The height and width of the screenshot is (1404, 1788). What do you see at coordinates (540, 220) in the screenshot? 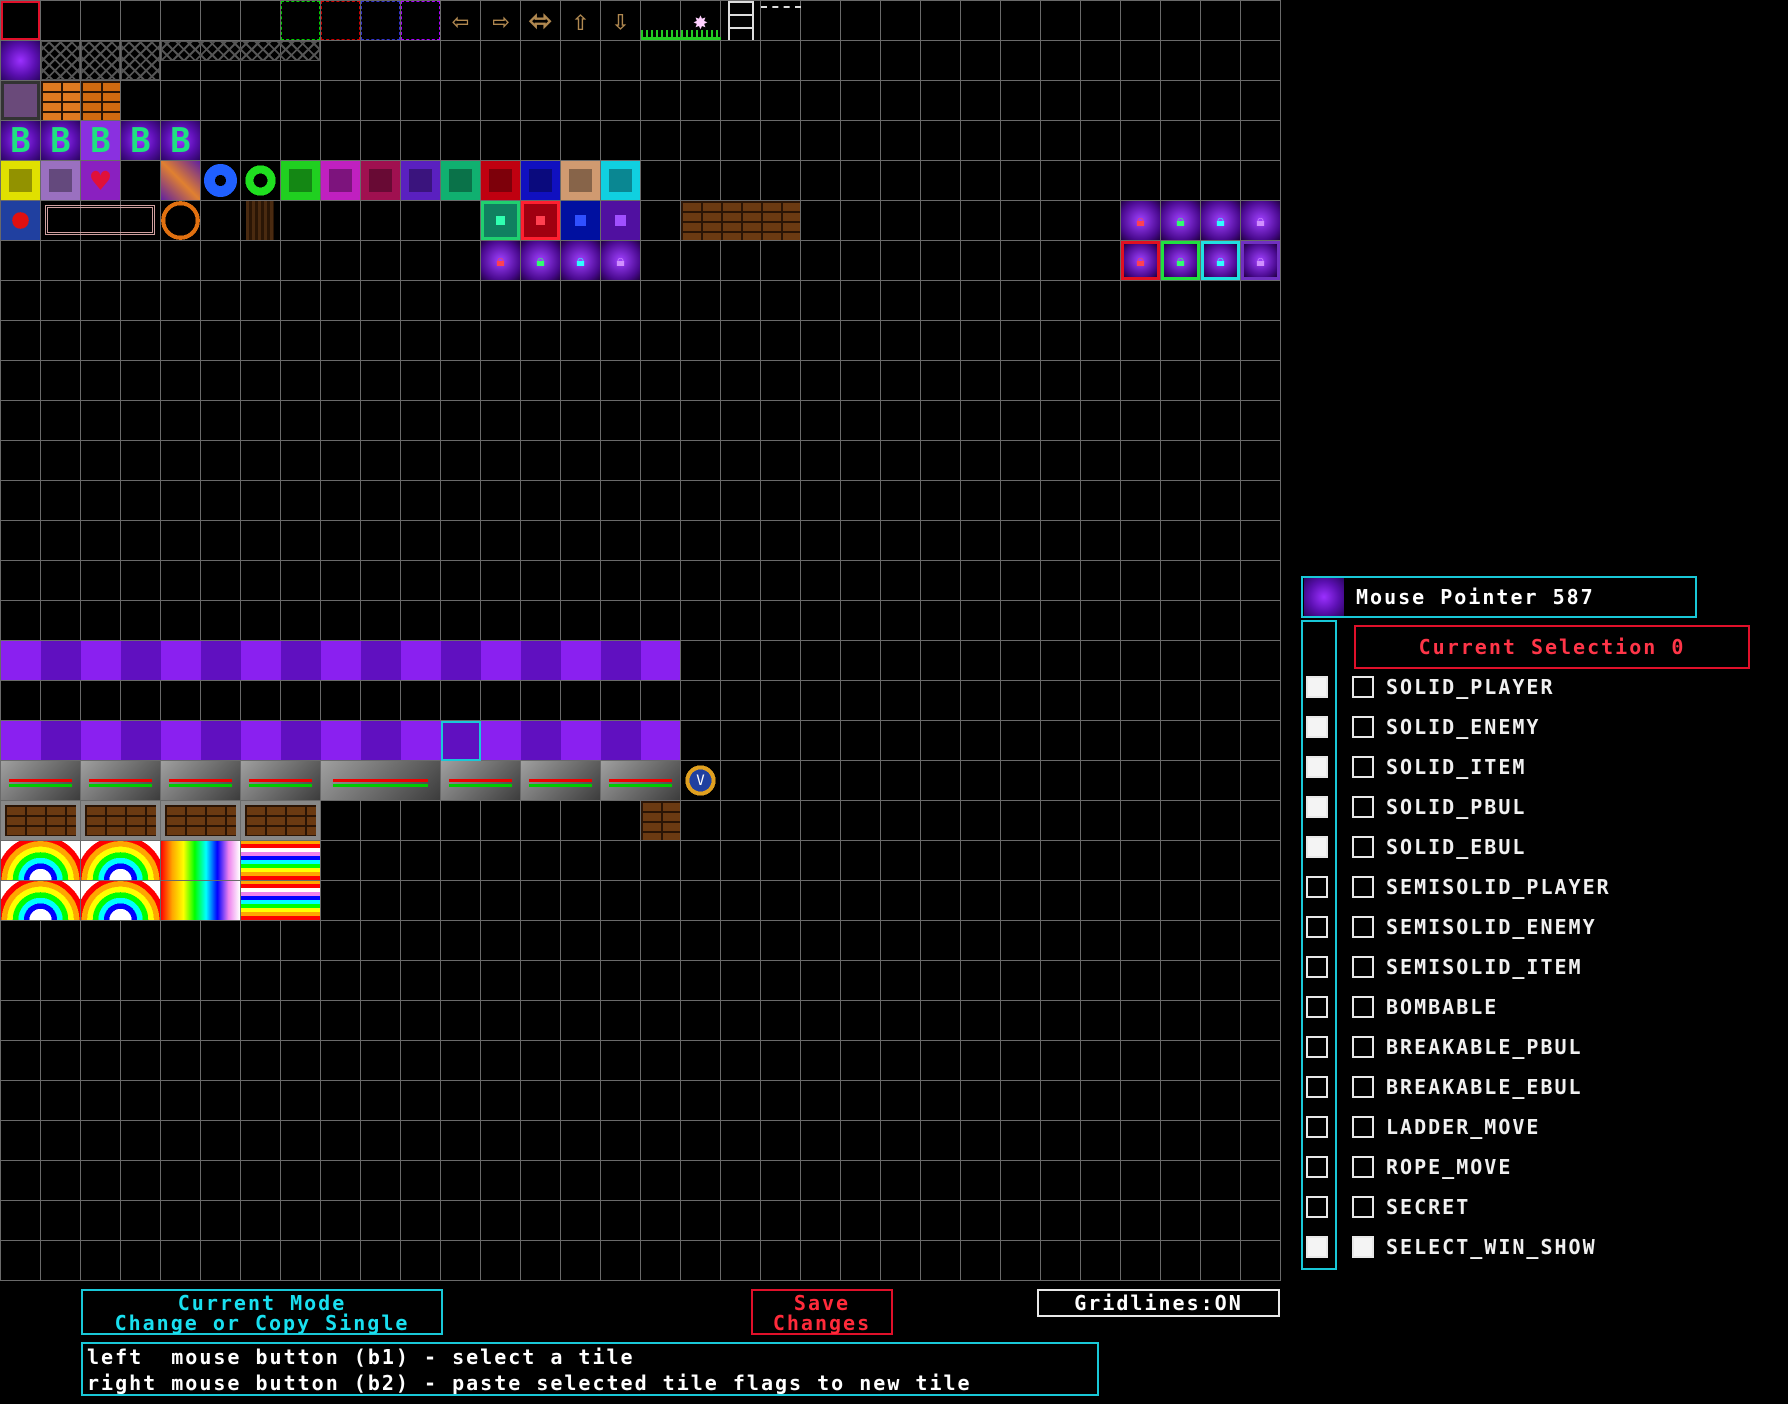
I see `red-button-tile` at bounding box center [540, 220].